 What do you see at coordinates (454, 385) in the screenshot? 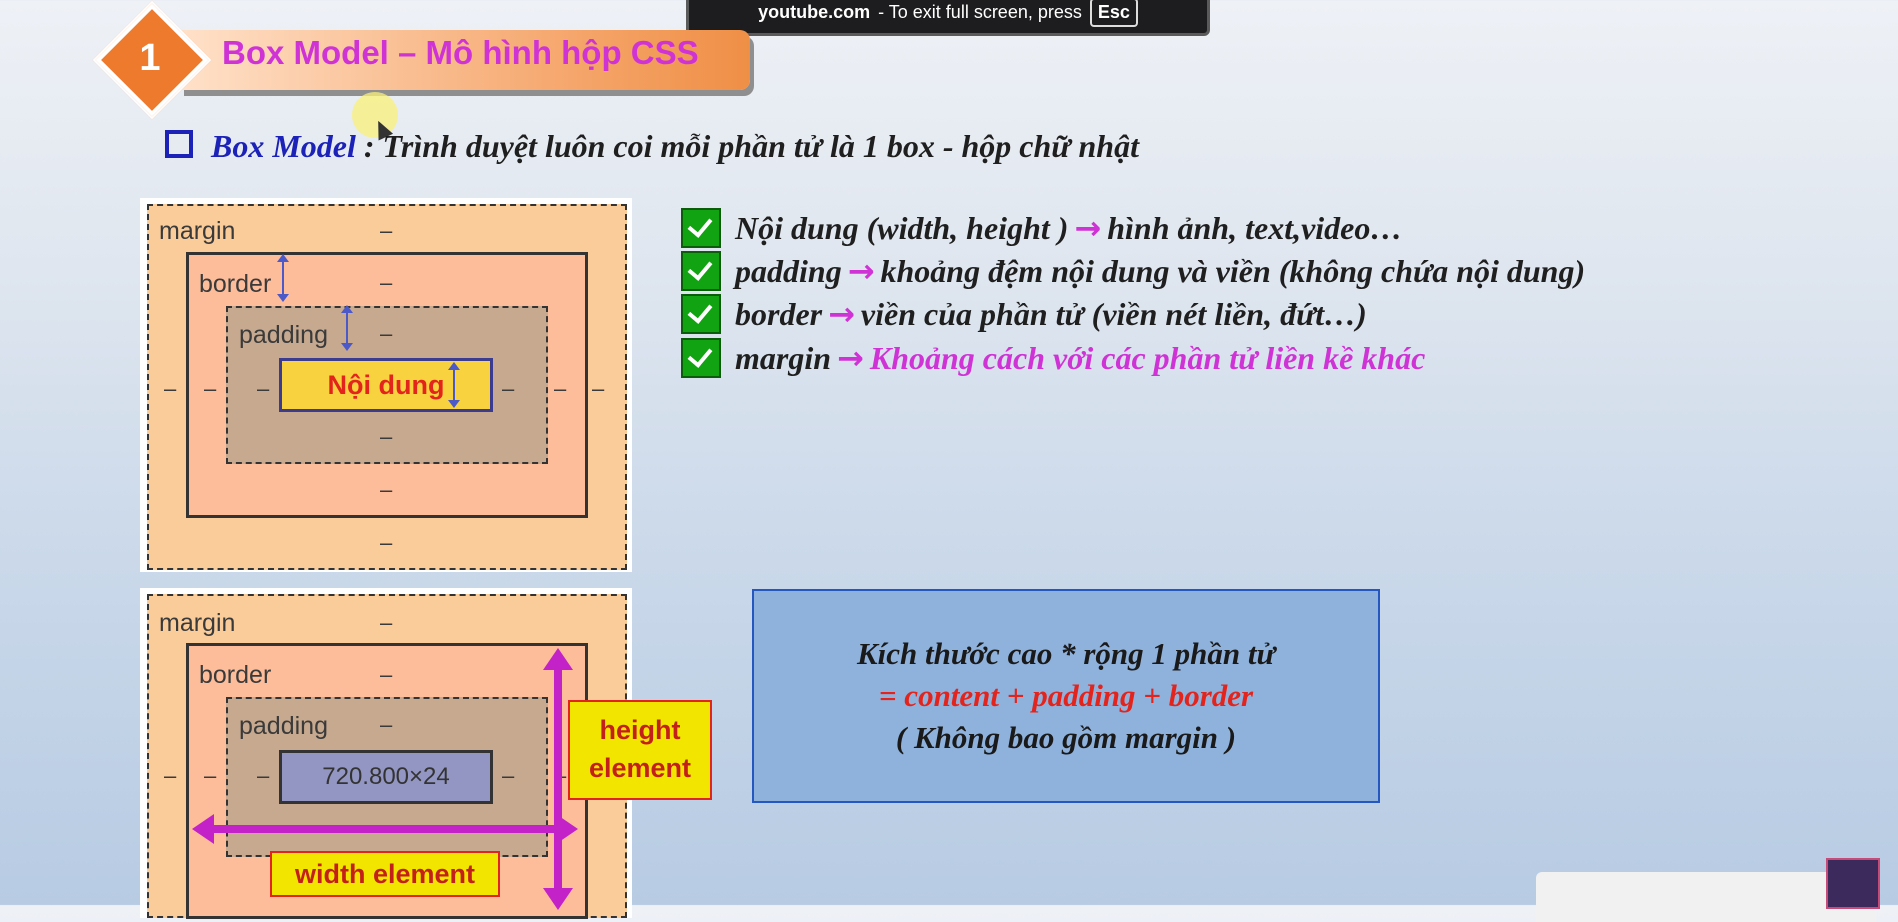
I see `content-size-arrow-icon` at bounding box center [454, 385].